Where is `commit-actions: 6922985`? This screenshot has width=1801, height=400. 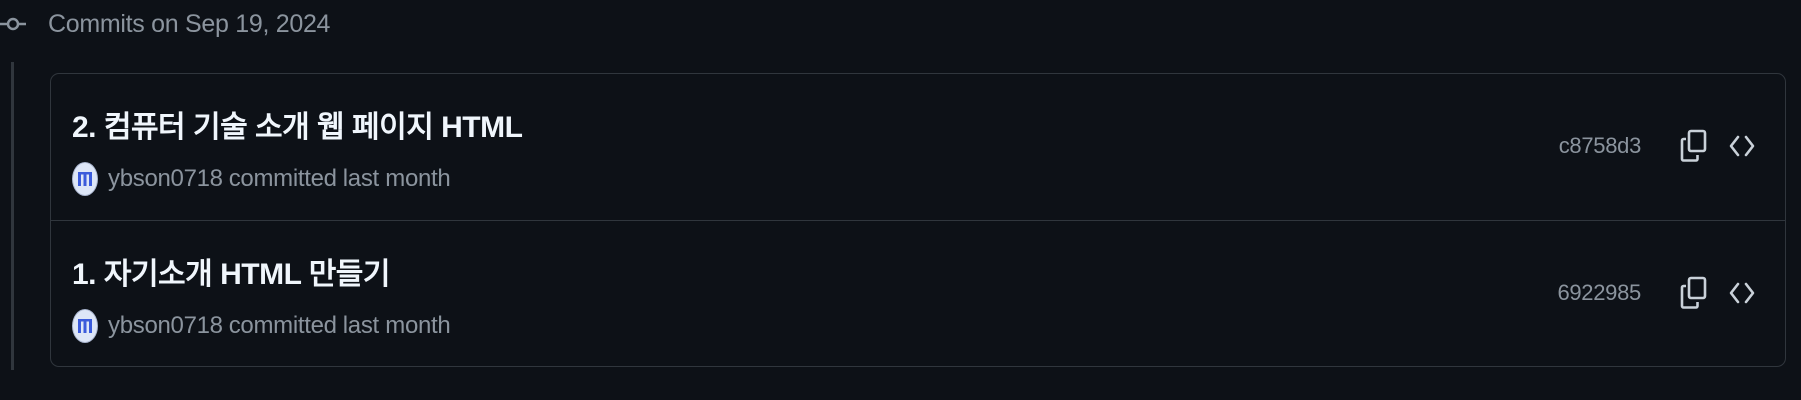
commit-actions: 6922985 is located at coordinates (1658, 293).